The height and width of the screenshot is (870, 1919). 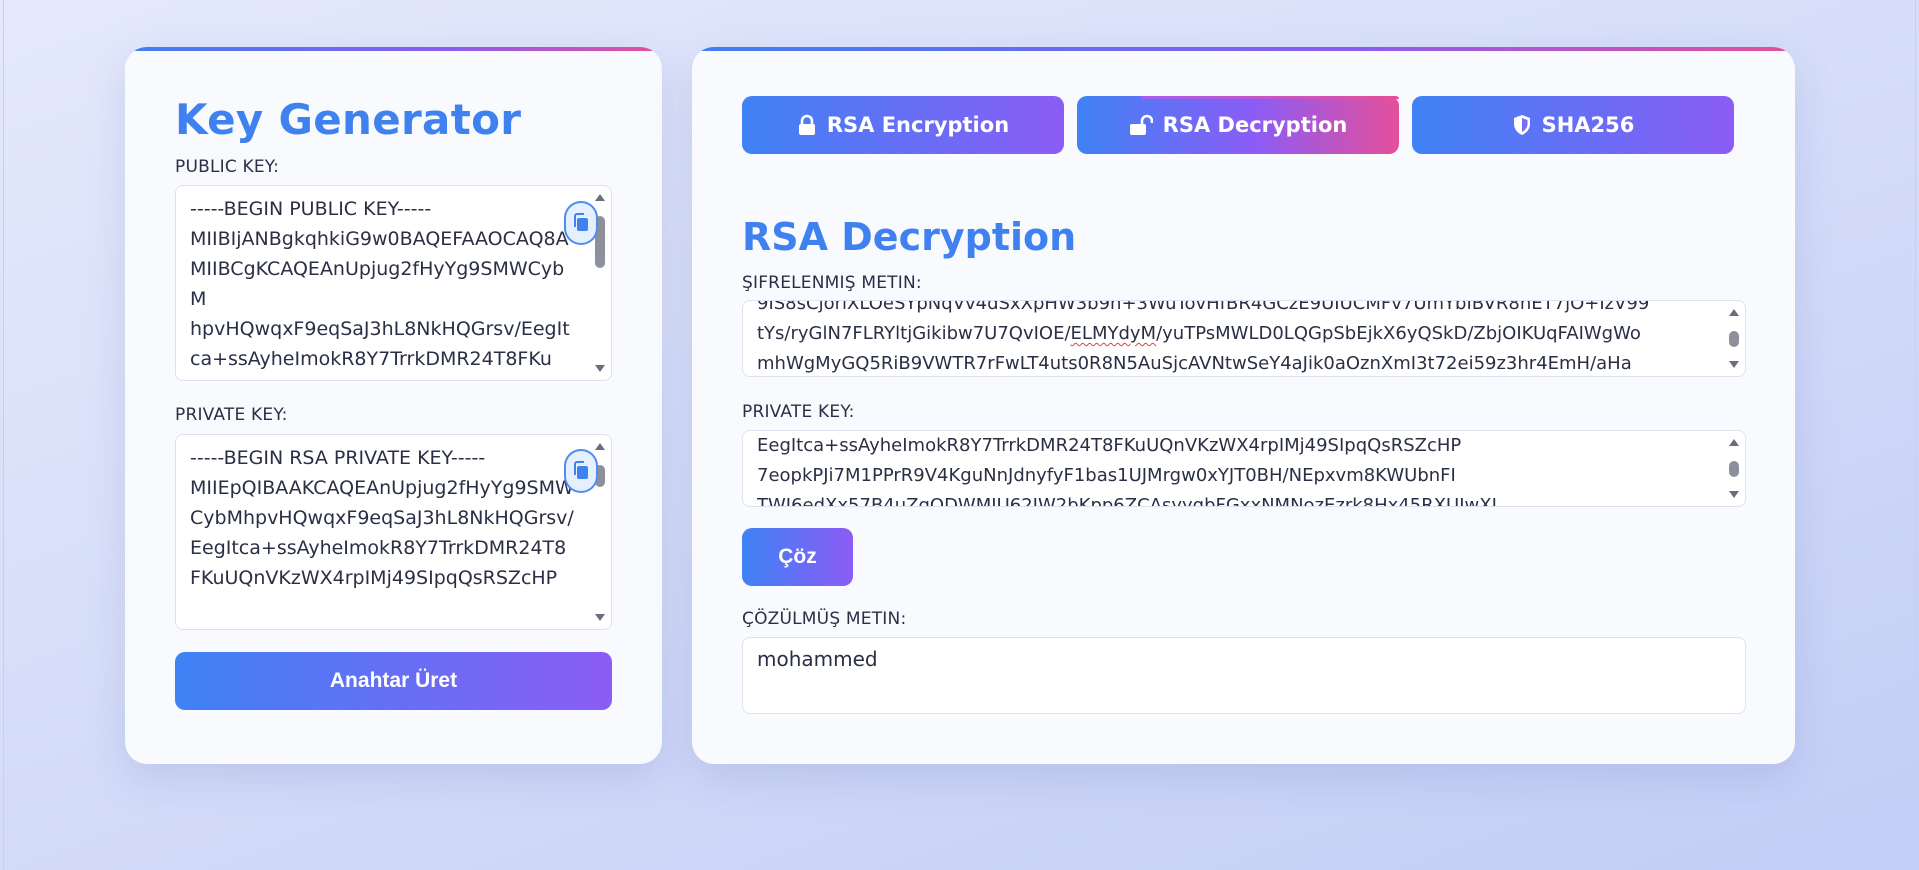 What do you see at coordinates (231, 415) in the screenshot?
I see `private-key-label: PRIVATE KEY:` at bounding box center [231, 415].